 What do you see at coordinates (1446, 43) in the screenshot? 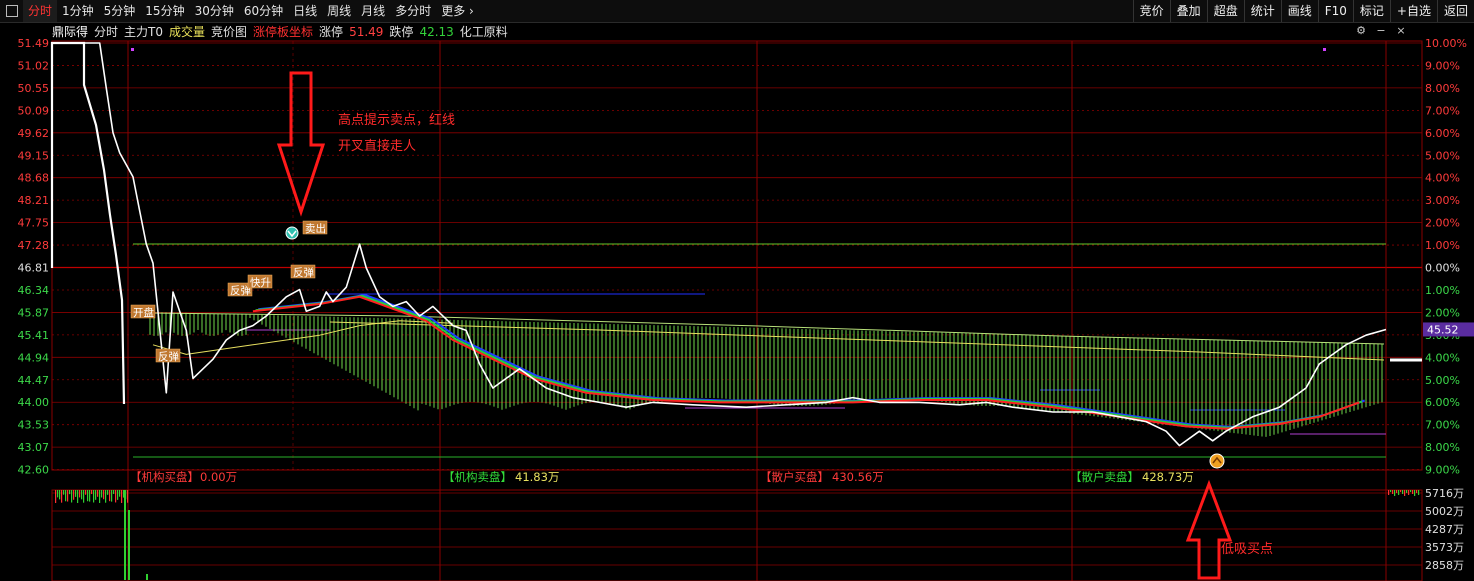
I see `pct-tick: 10.00%` at bounding box center [1446, 43].